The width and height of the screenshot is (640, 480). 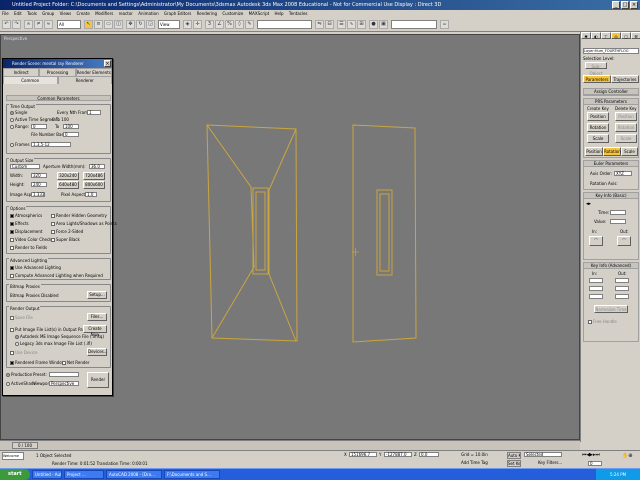 I want to click on normalize-time-button: Normalize Time, so click(x=611, y=309).